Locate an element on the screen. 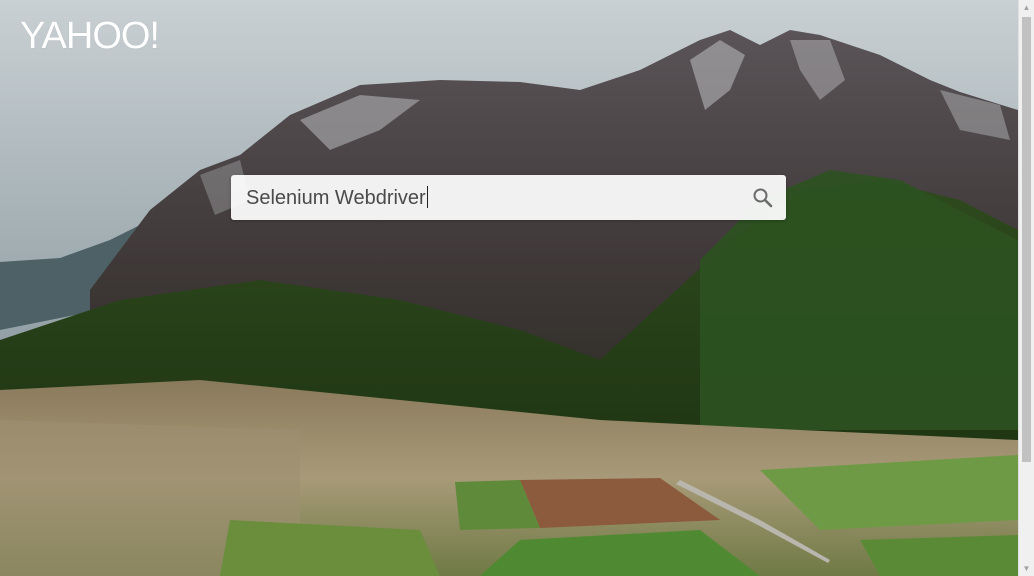  arrow-up-icon: ▲ is located at coordinates (1026, 7).